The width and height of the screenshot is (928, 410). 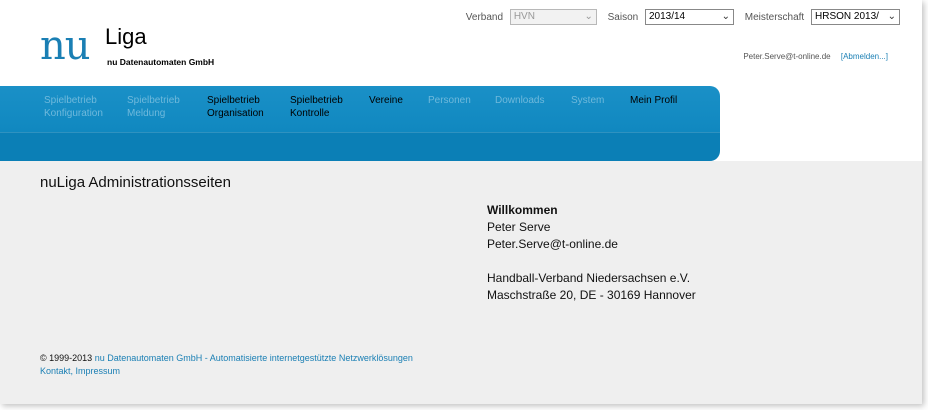 I want to click on nav-item-label-line2: Kontrolle, so click(x=310, y=113).